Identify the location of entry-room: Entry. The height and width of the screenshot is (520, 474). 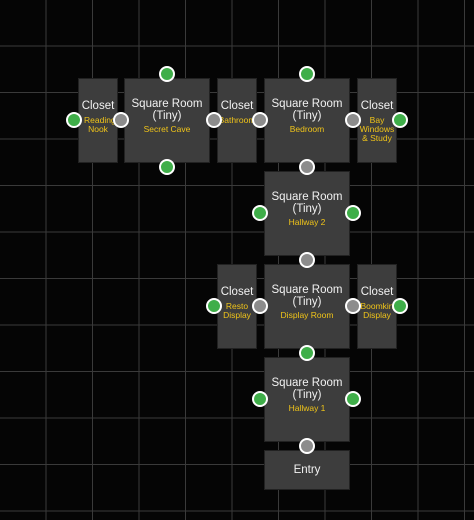
(307, 470).